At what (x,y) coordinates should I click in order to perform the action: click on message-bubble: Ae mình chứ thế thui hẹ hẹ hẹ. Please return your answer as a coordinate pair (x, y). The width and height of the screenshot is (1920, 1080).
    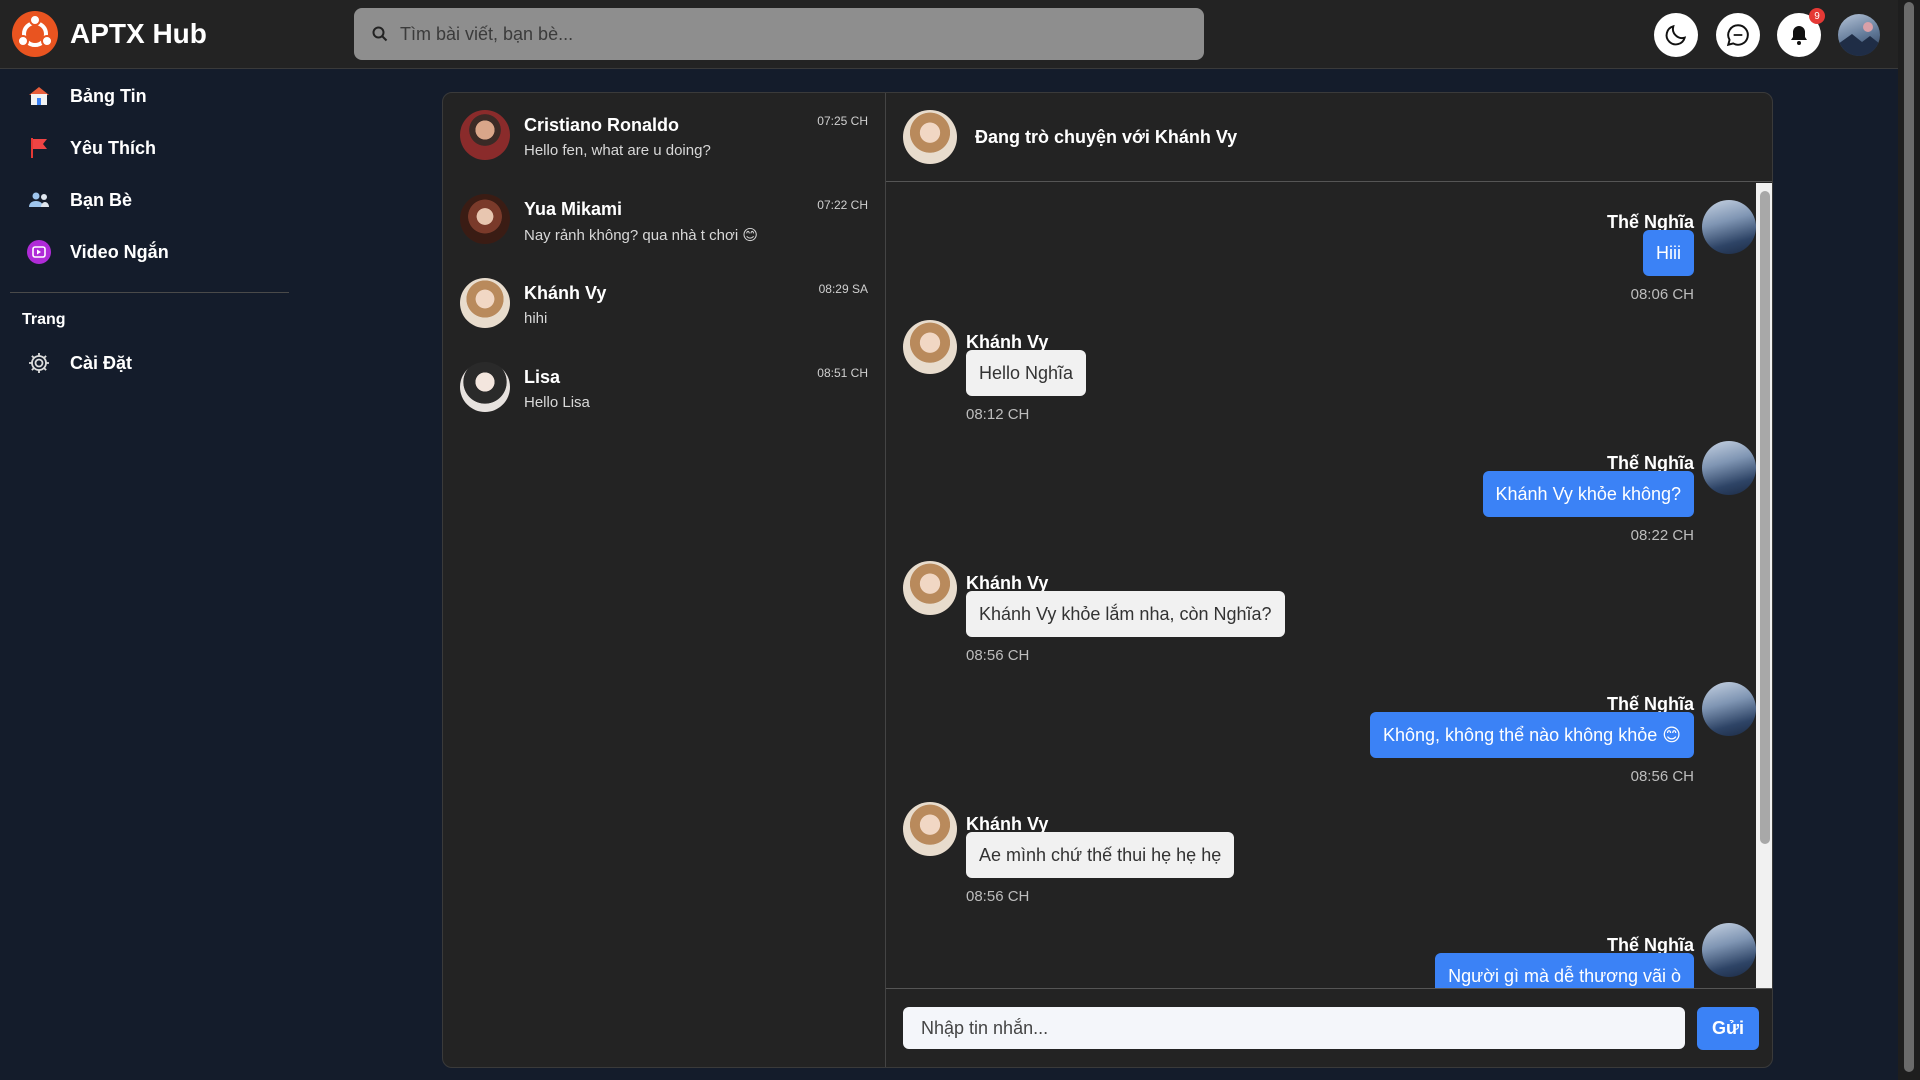
    Looking at the image, I should click on (1100, 855).